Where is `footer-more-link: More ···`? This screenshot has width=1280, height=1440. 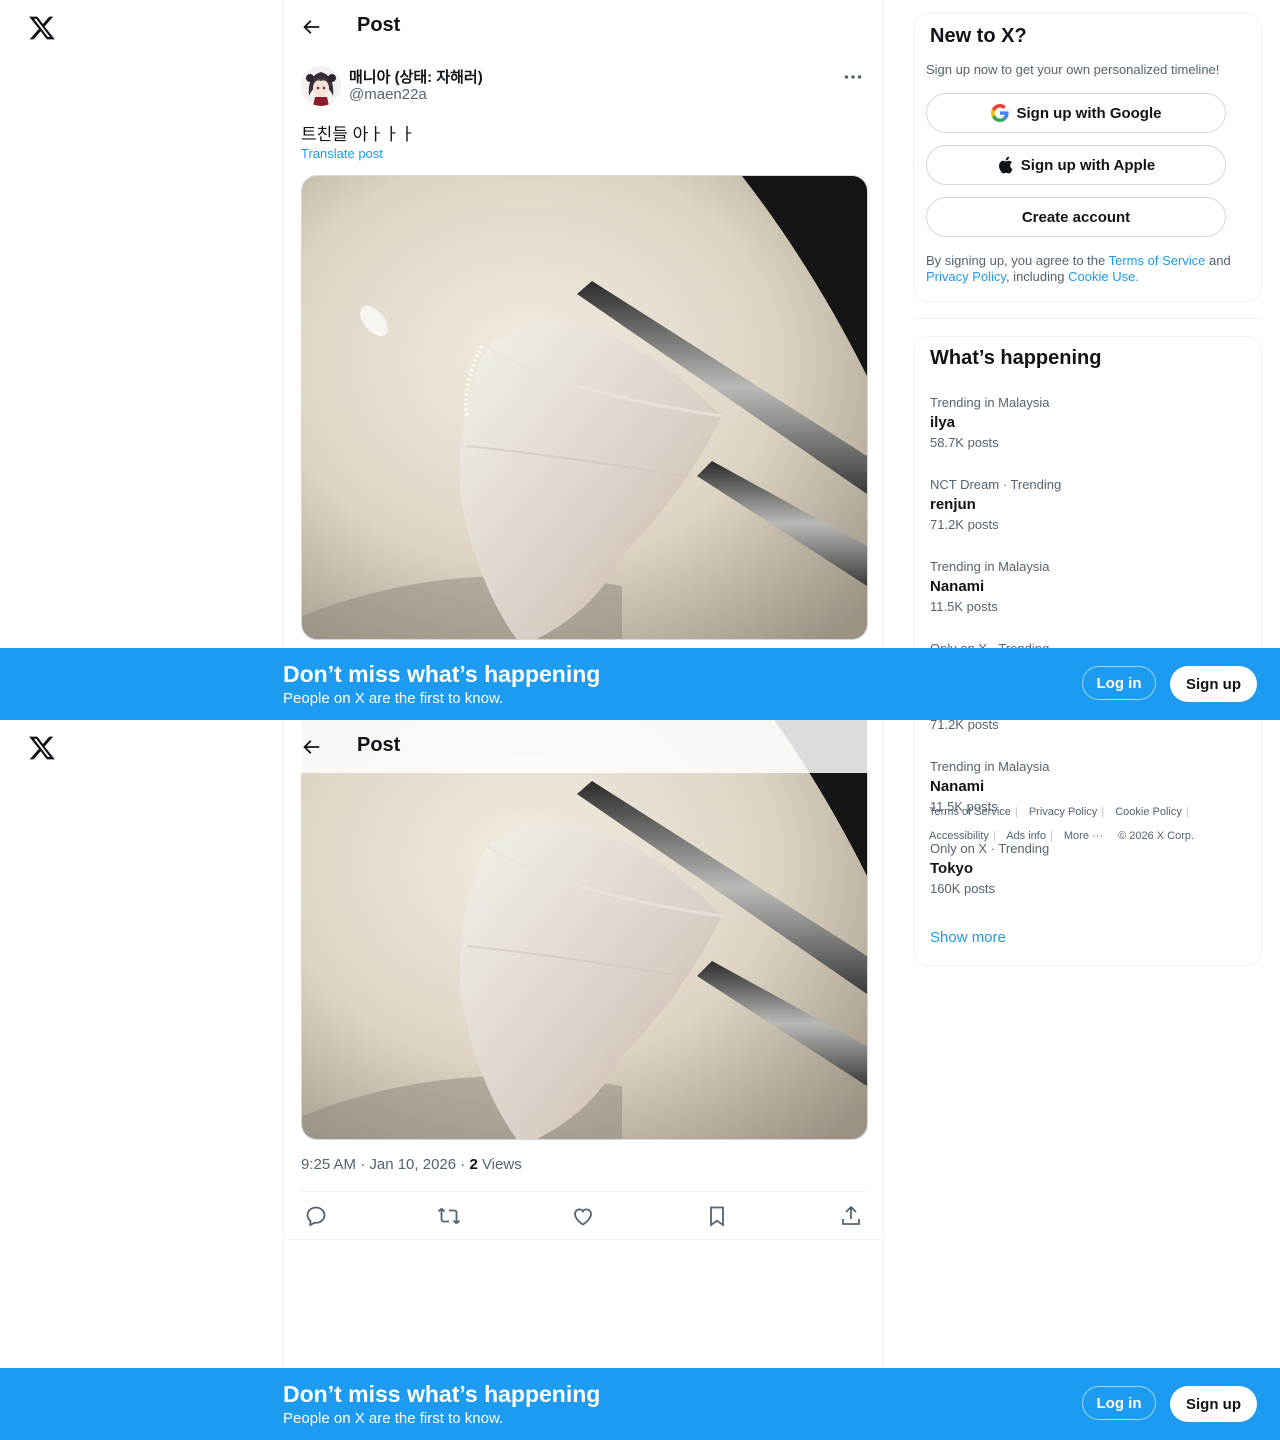
footer-more-link: More ··· is located at coordinates (1083, 836).